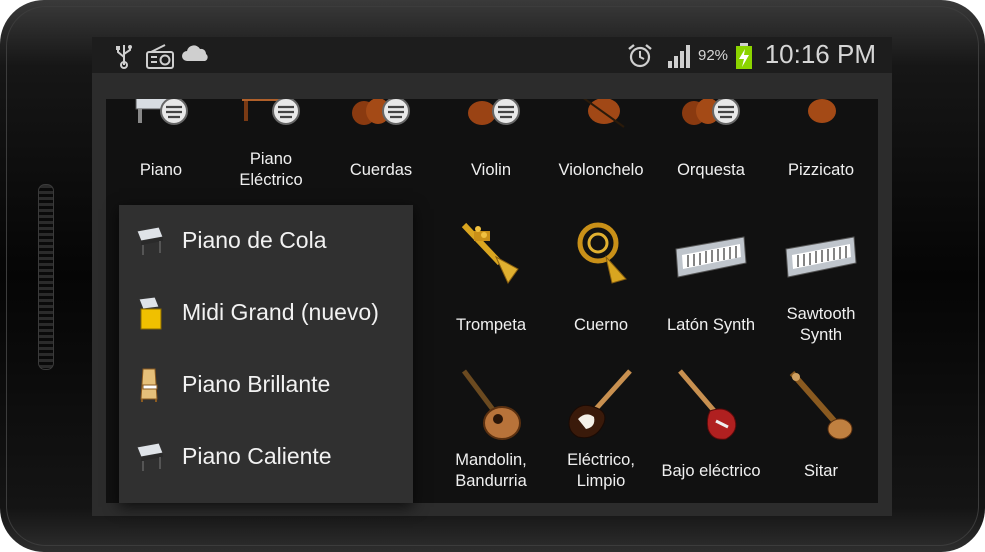 Image resolution: width=985 pixels, height=552 pixels. I want to click on instrument-strings: Cuerdas, so click(381, 154).